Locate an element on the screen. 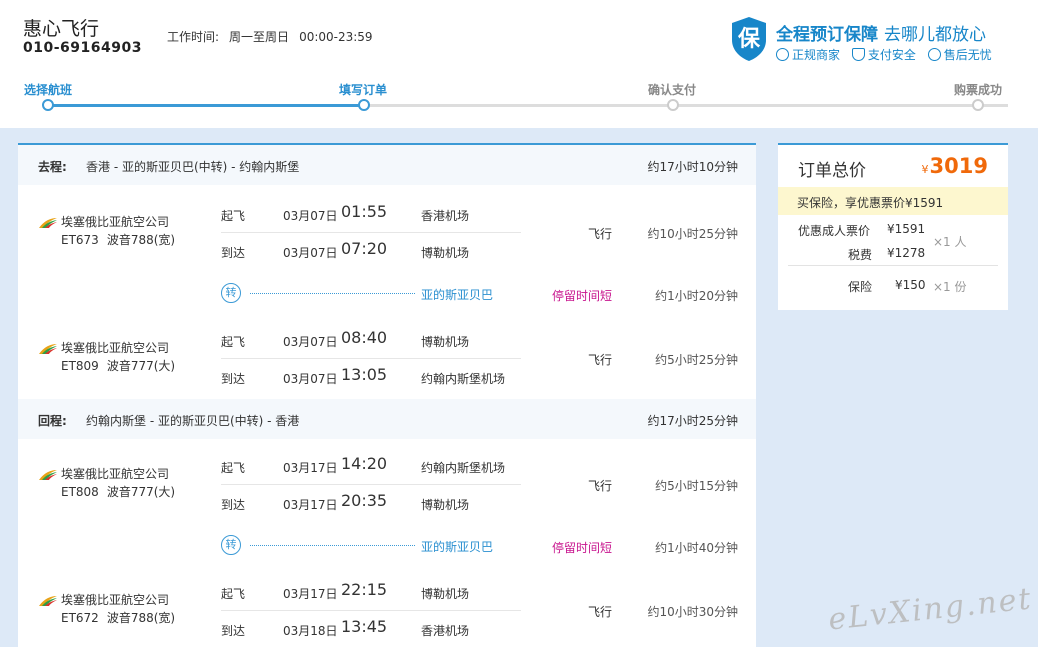 This screenshot has height=647, width=1038. flight-duration: 约5小时25分钟 is located at coordinates (696, 360).